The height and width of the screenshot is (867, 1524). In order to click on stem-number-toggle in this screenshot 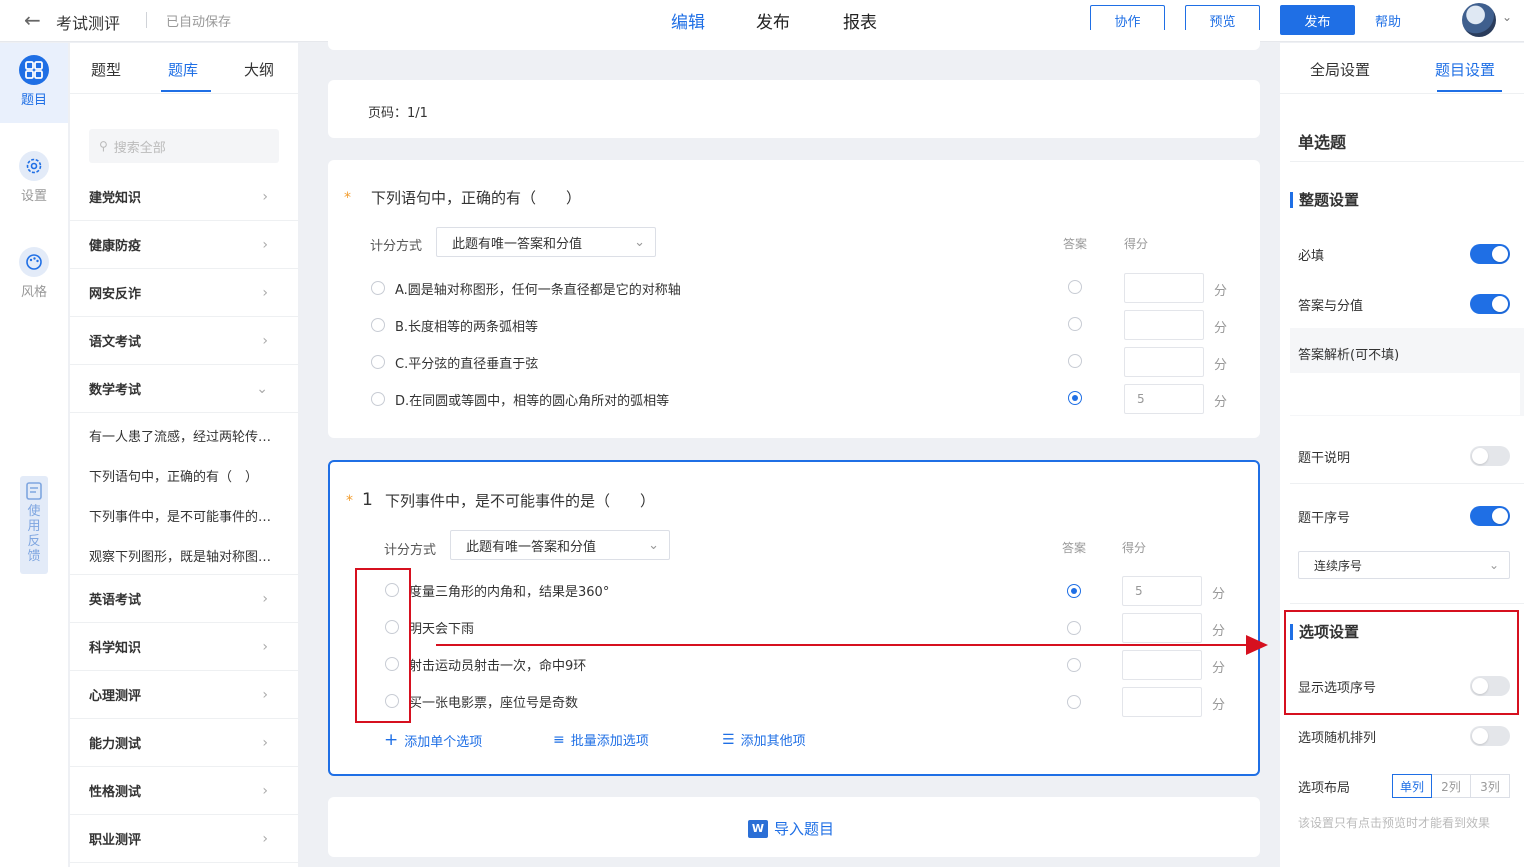, I will do `click(1490, 516)`.